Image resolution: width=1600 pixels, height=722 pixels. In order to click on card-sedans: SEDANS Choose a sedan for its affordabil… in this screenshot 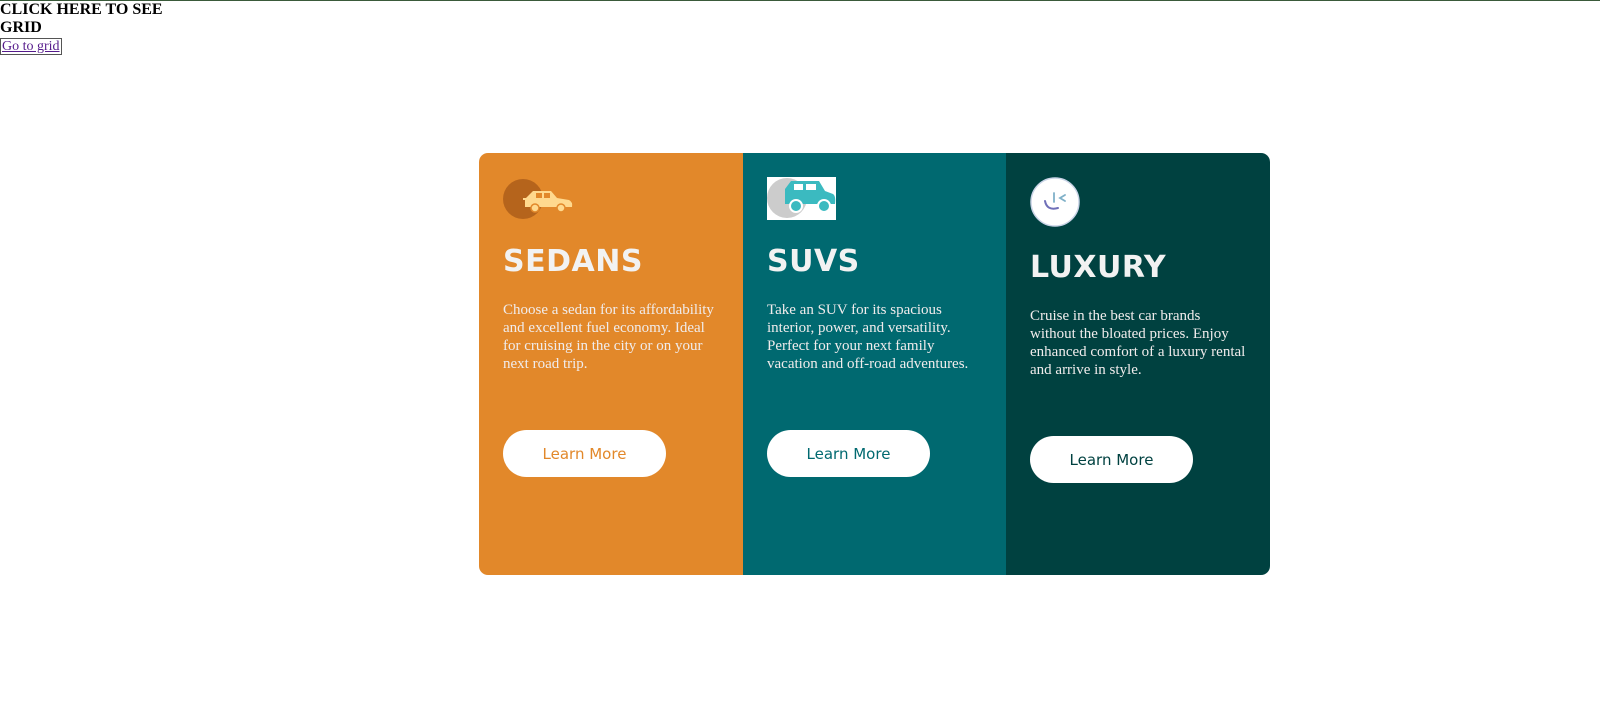, I will do `click(611, 364)`.